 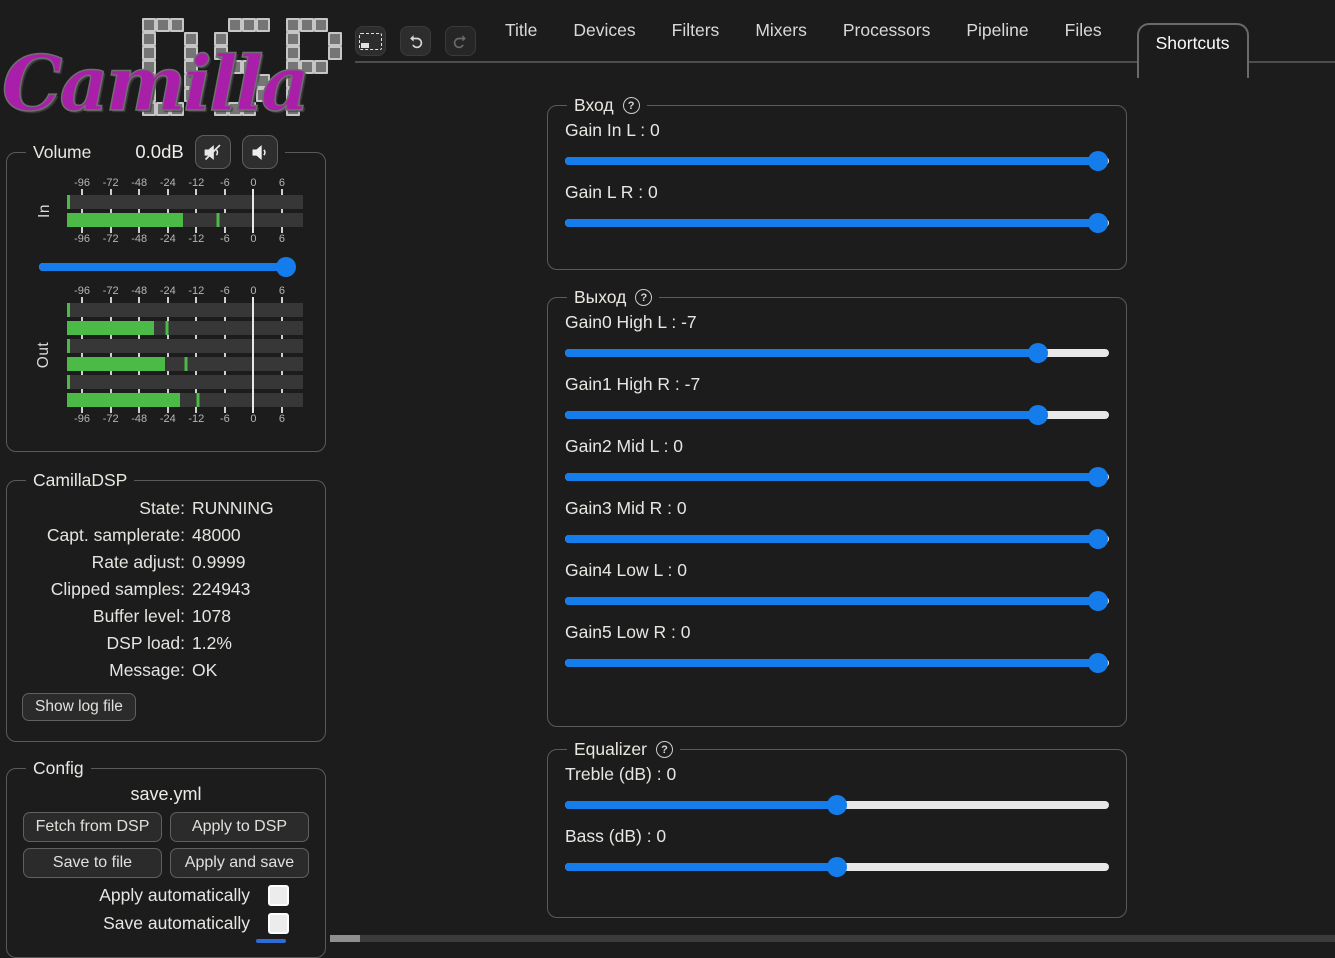 What do you see at coordinates (233, 508) in the screenshot?
I see `status-value-state: RUNNING` at bounding box center [233, 508].